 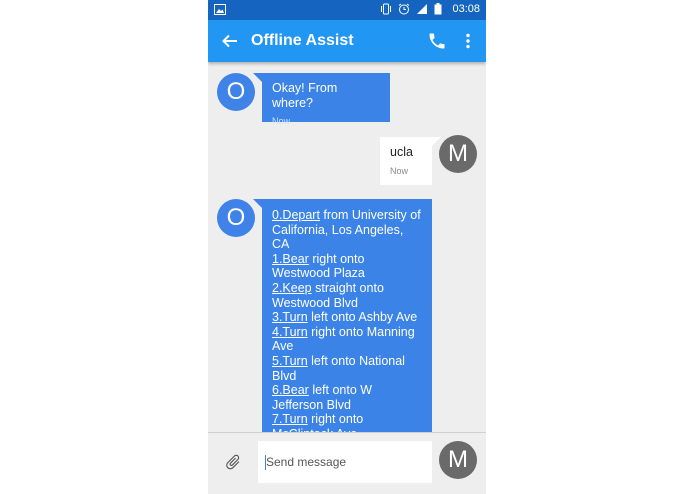 What do you see at coordinates (386, 9) in the screenshot?
I see `vibrate-icon` at bounding box center [386, 9].